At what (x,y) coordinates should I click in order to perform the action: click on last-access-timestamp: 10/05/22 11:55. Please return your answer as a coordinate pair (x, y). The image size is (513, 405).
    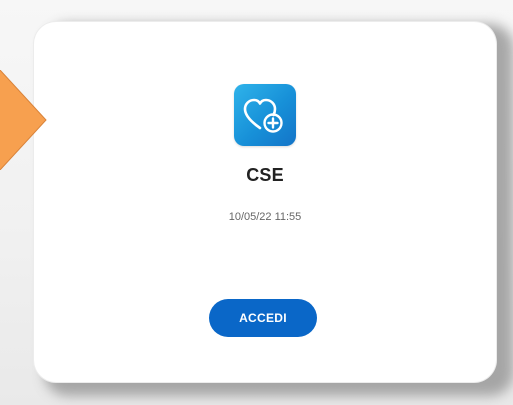
    Looking at the image, I should click on (265, 217).